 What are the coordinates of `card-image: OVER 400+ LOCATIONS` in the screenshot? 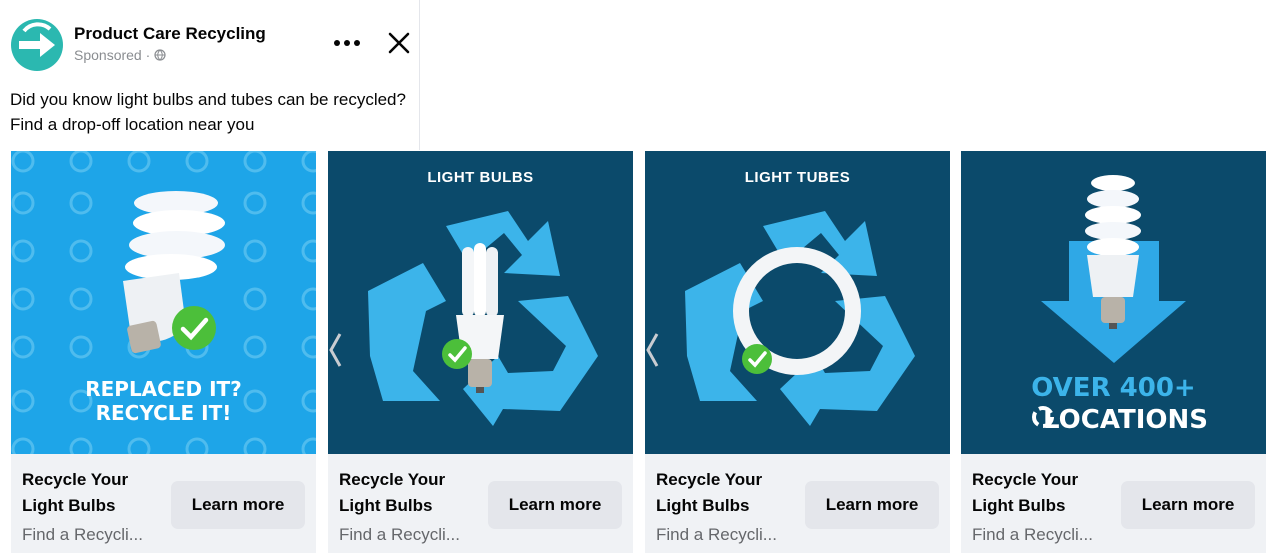 It's located at (1113, 302).